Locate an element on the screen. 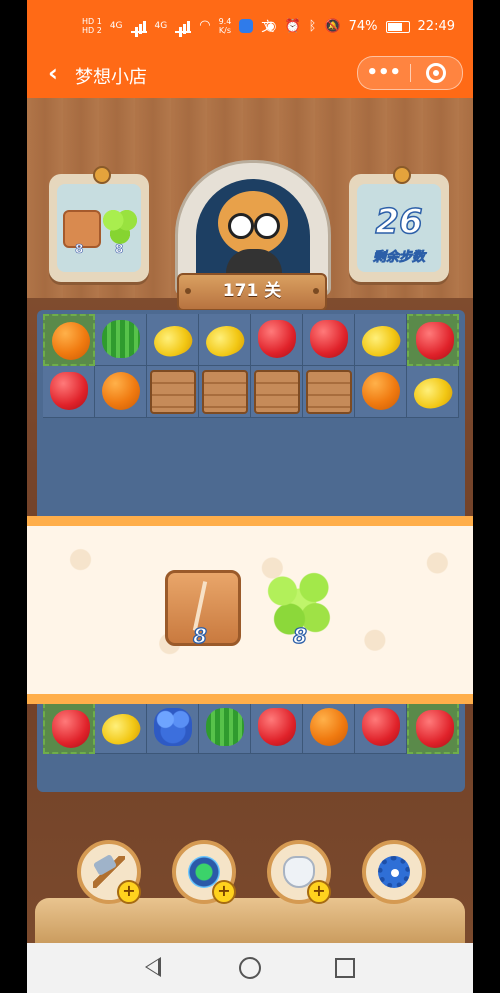 This screenshot has height=993, width=500. moves-panel: 26 剩余步数 is located at coordinates (399, 228).